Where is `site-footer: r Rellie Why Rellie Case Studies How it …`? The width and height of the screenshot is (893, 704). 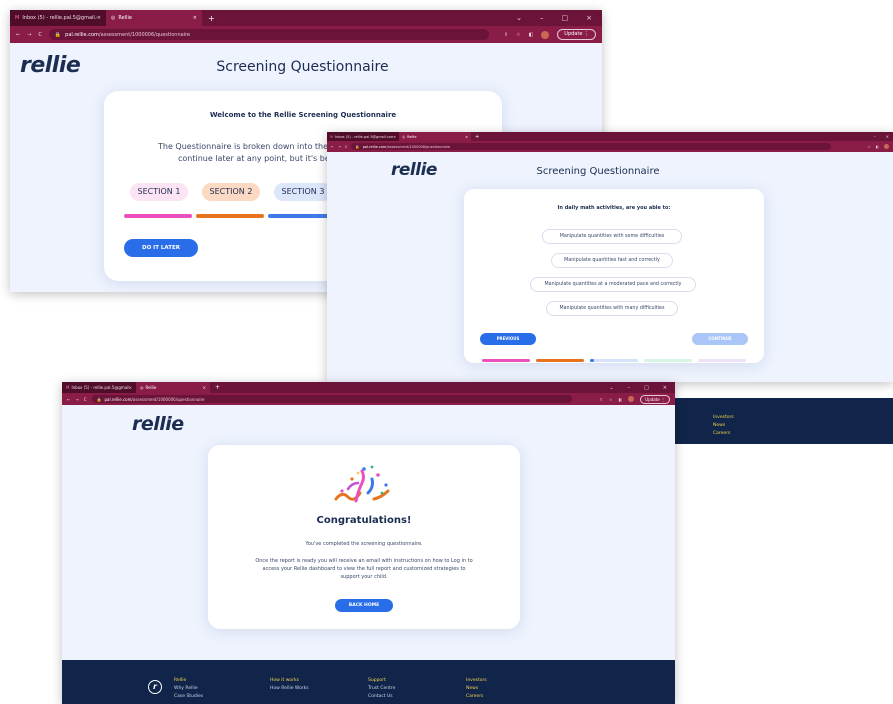 site-footer: r Rellie Why Rellie Case Studies How it … is located at coordinates (368, 682).